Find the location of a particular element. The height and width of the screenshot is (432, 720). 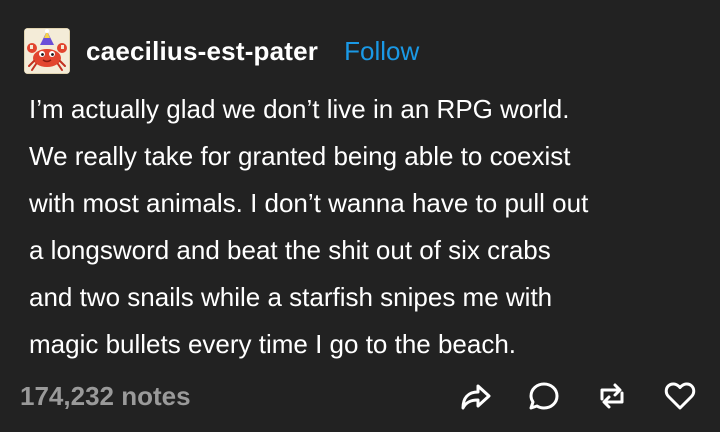

reblog-button is located at coordinates (612, 396).